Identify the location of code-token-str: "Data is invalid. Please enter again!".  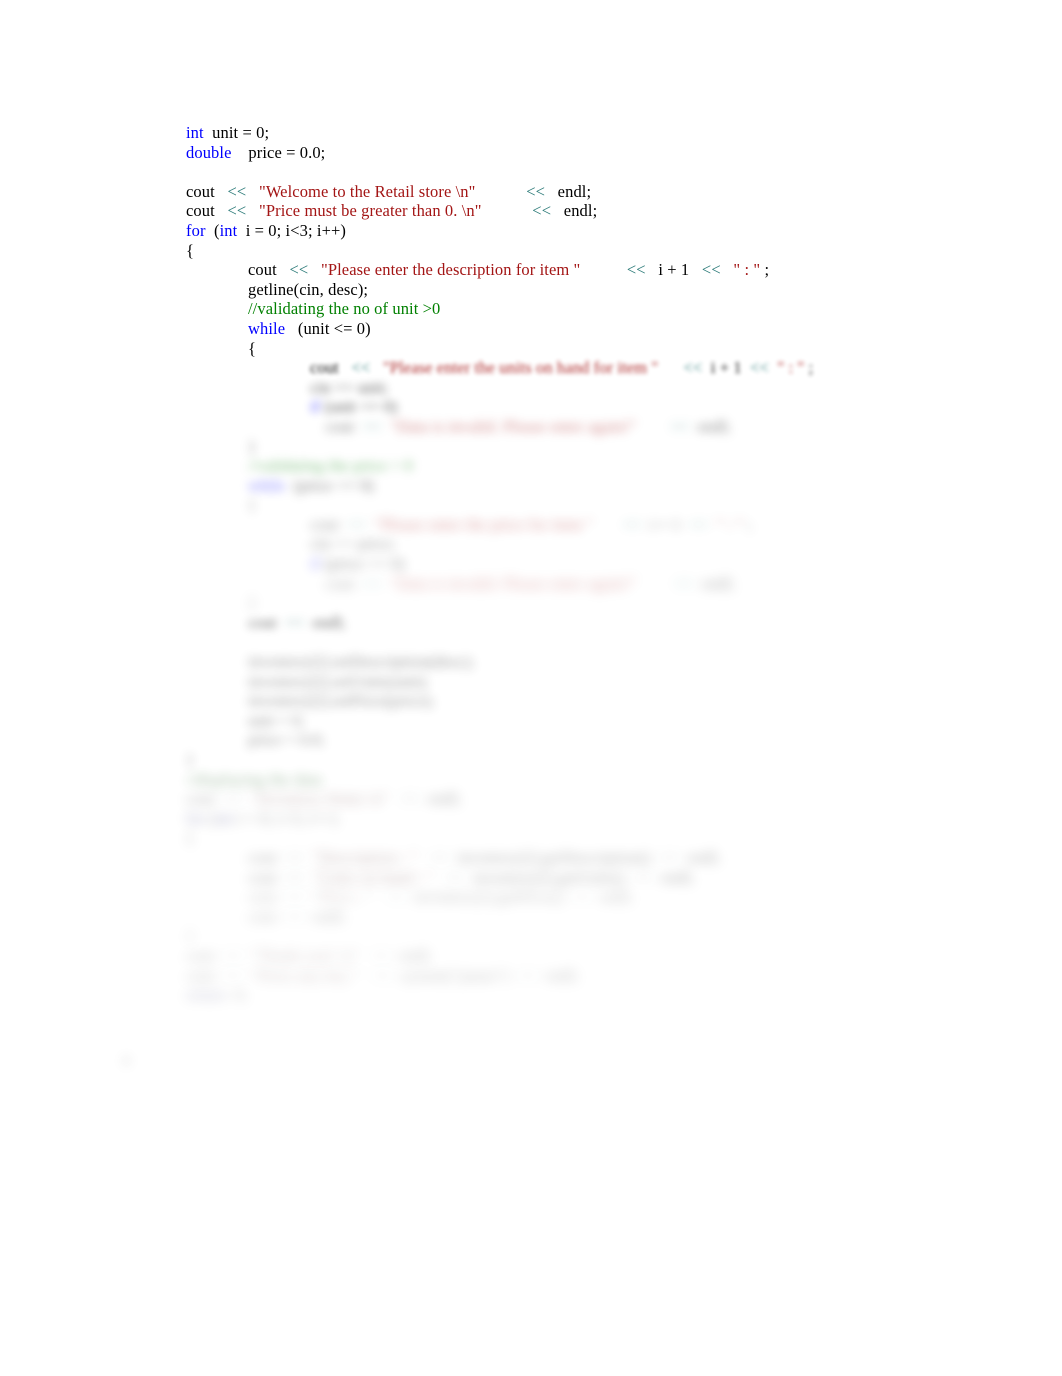
(513, 583).